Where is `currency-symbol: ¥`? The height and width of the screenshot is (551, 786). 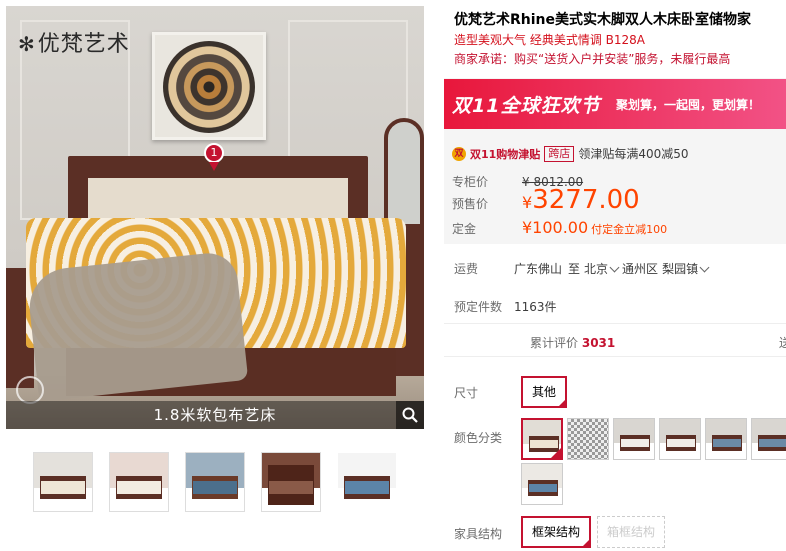 currency-symbol: ¥ is located at coordinates (527, 202).